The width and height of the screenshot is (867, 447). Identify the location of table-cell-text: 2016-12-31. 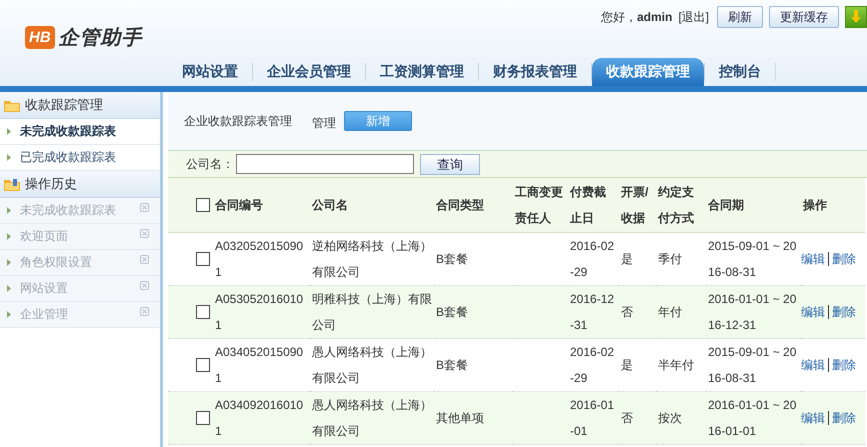
(593, 312).